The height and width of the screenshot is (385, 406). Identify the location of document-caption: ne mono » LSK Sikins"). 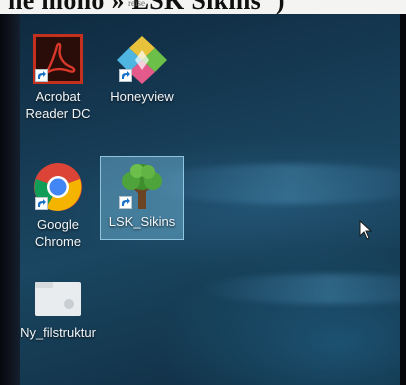
(146, 7).